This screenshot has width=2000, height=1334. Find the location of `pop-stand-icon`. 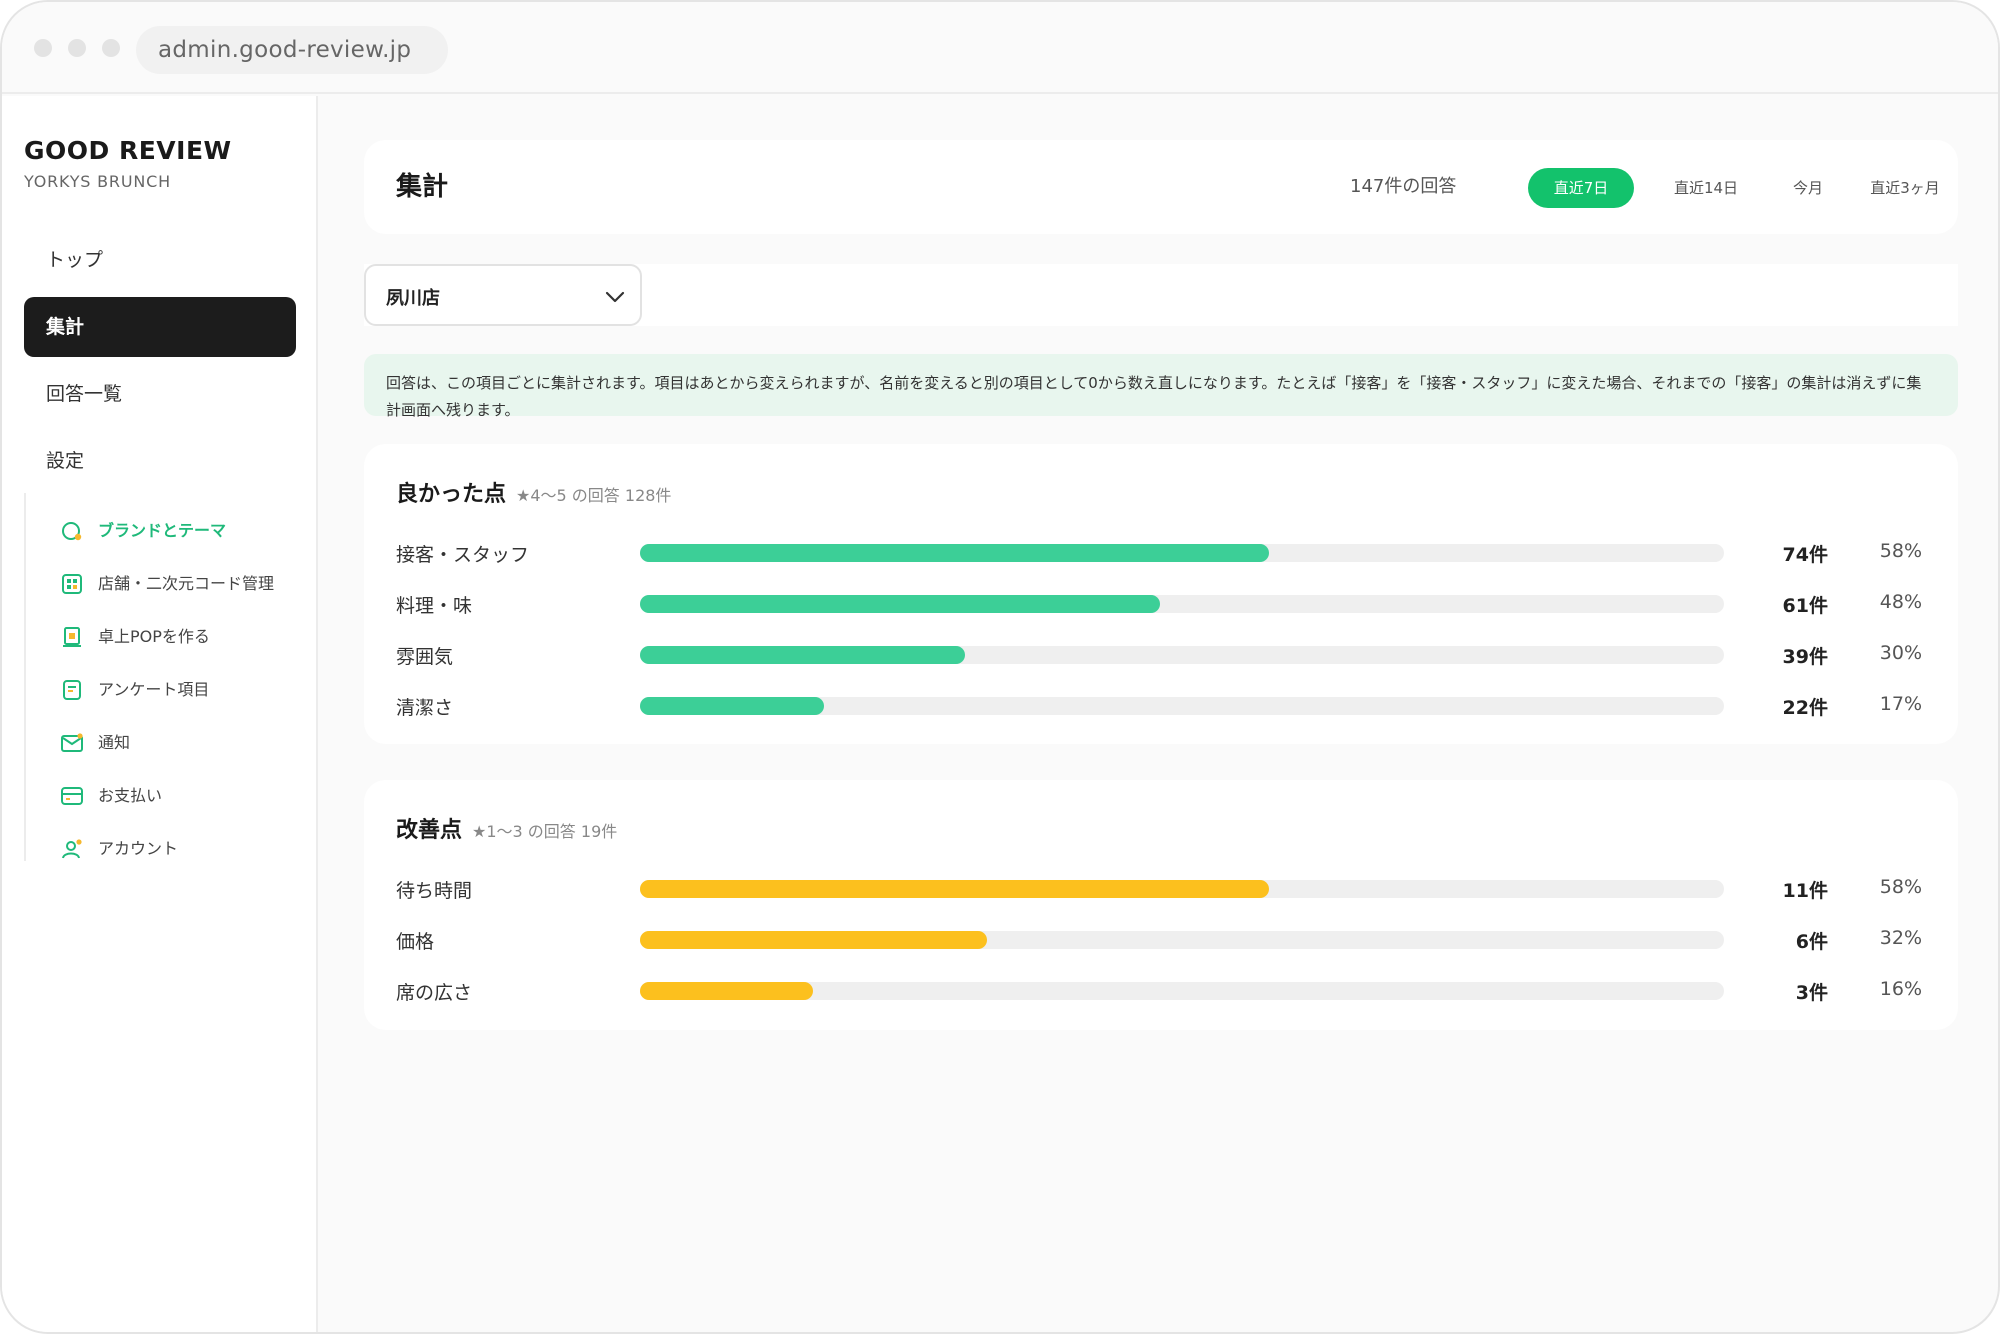

pop-stand-icon is located at coordinates (72, 637).